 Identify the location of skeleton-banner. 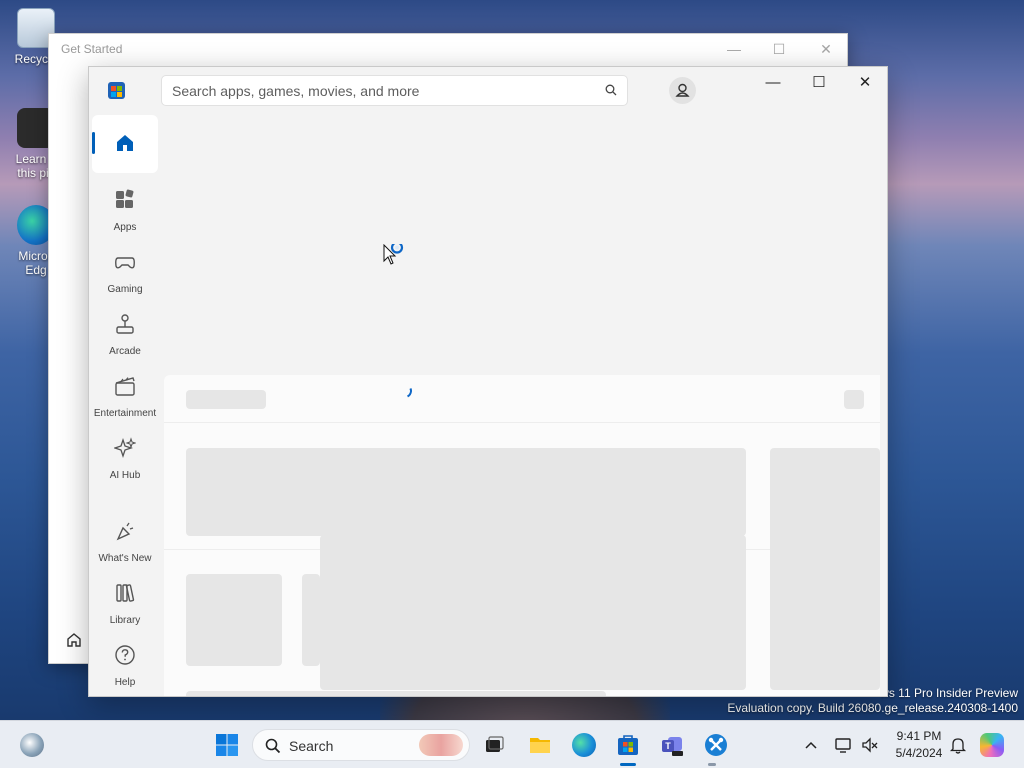
(533, 612).